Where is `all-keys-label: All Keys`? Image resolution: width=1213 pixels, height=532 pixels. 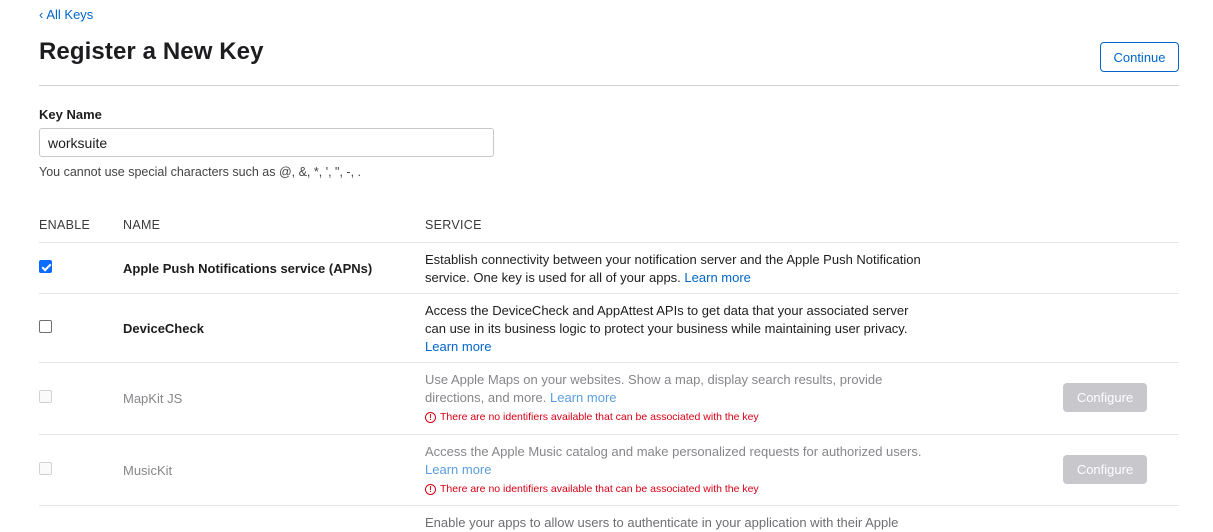
all-keys-label: All Keys is located at coordinates (70, 14).